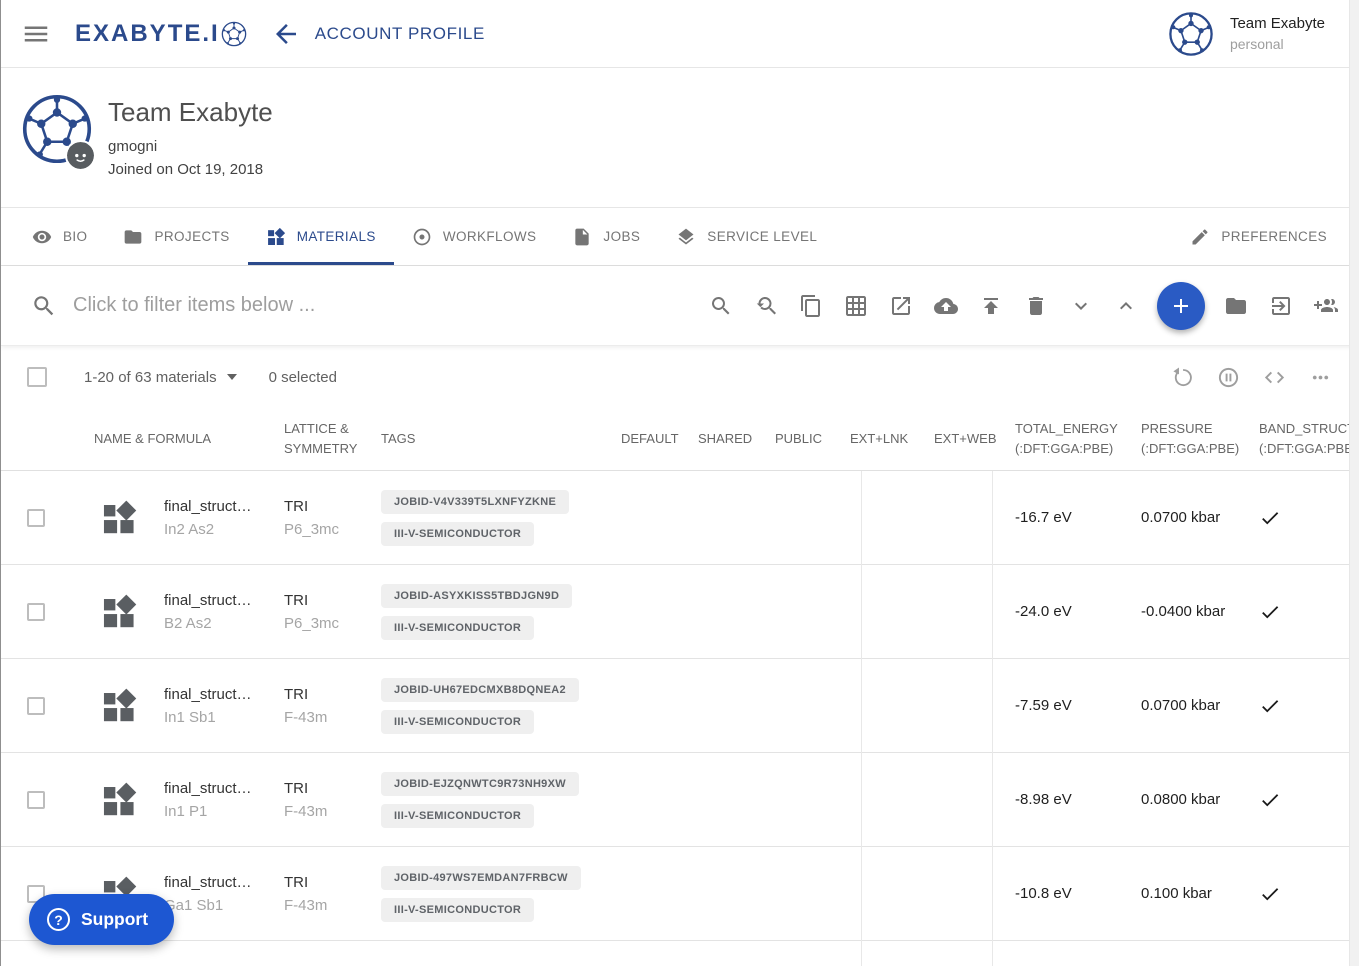  I want to click on upload-icon, so click(991, 305).